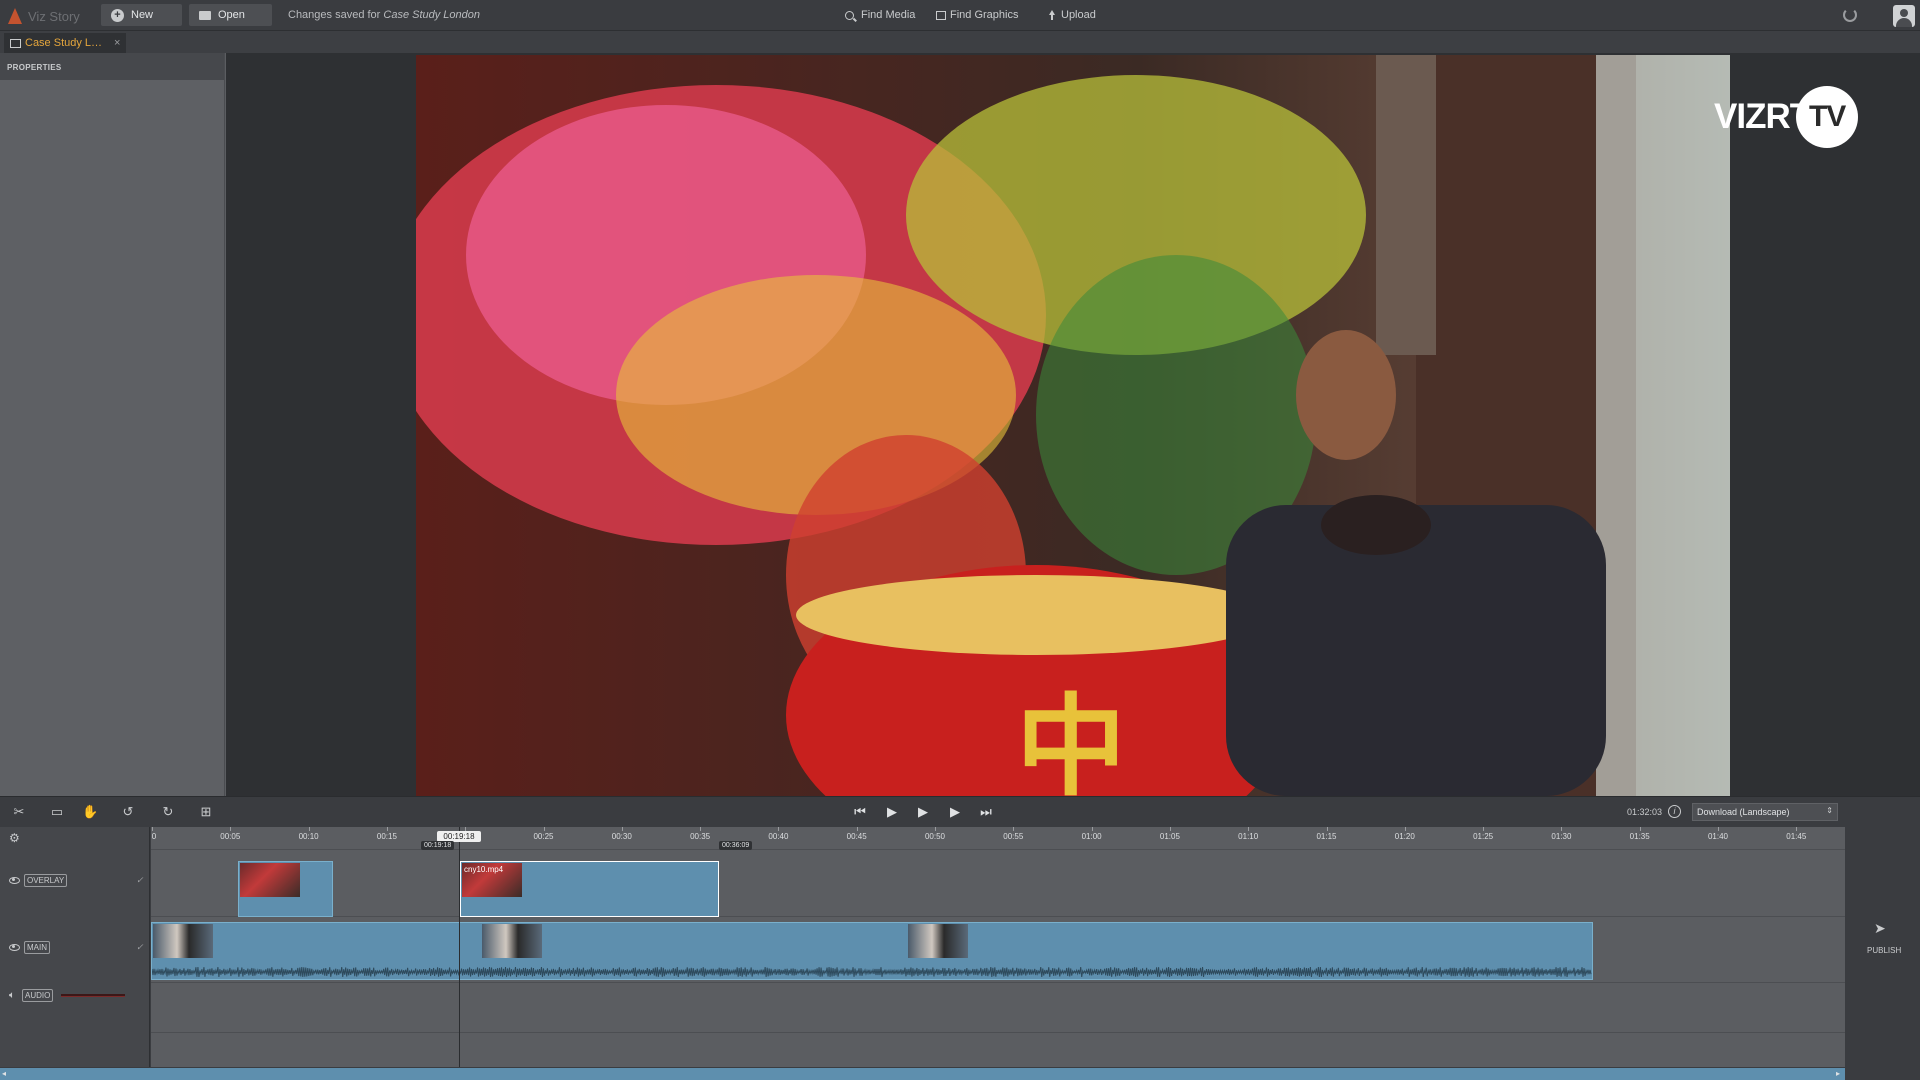  Describe the element at coordinates (75, 880) in the screenshot. I see `track-header-overlay: OVERLAY ✓` at that location.